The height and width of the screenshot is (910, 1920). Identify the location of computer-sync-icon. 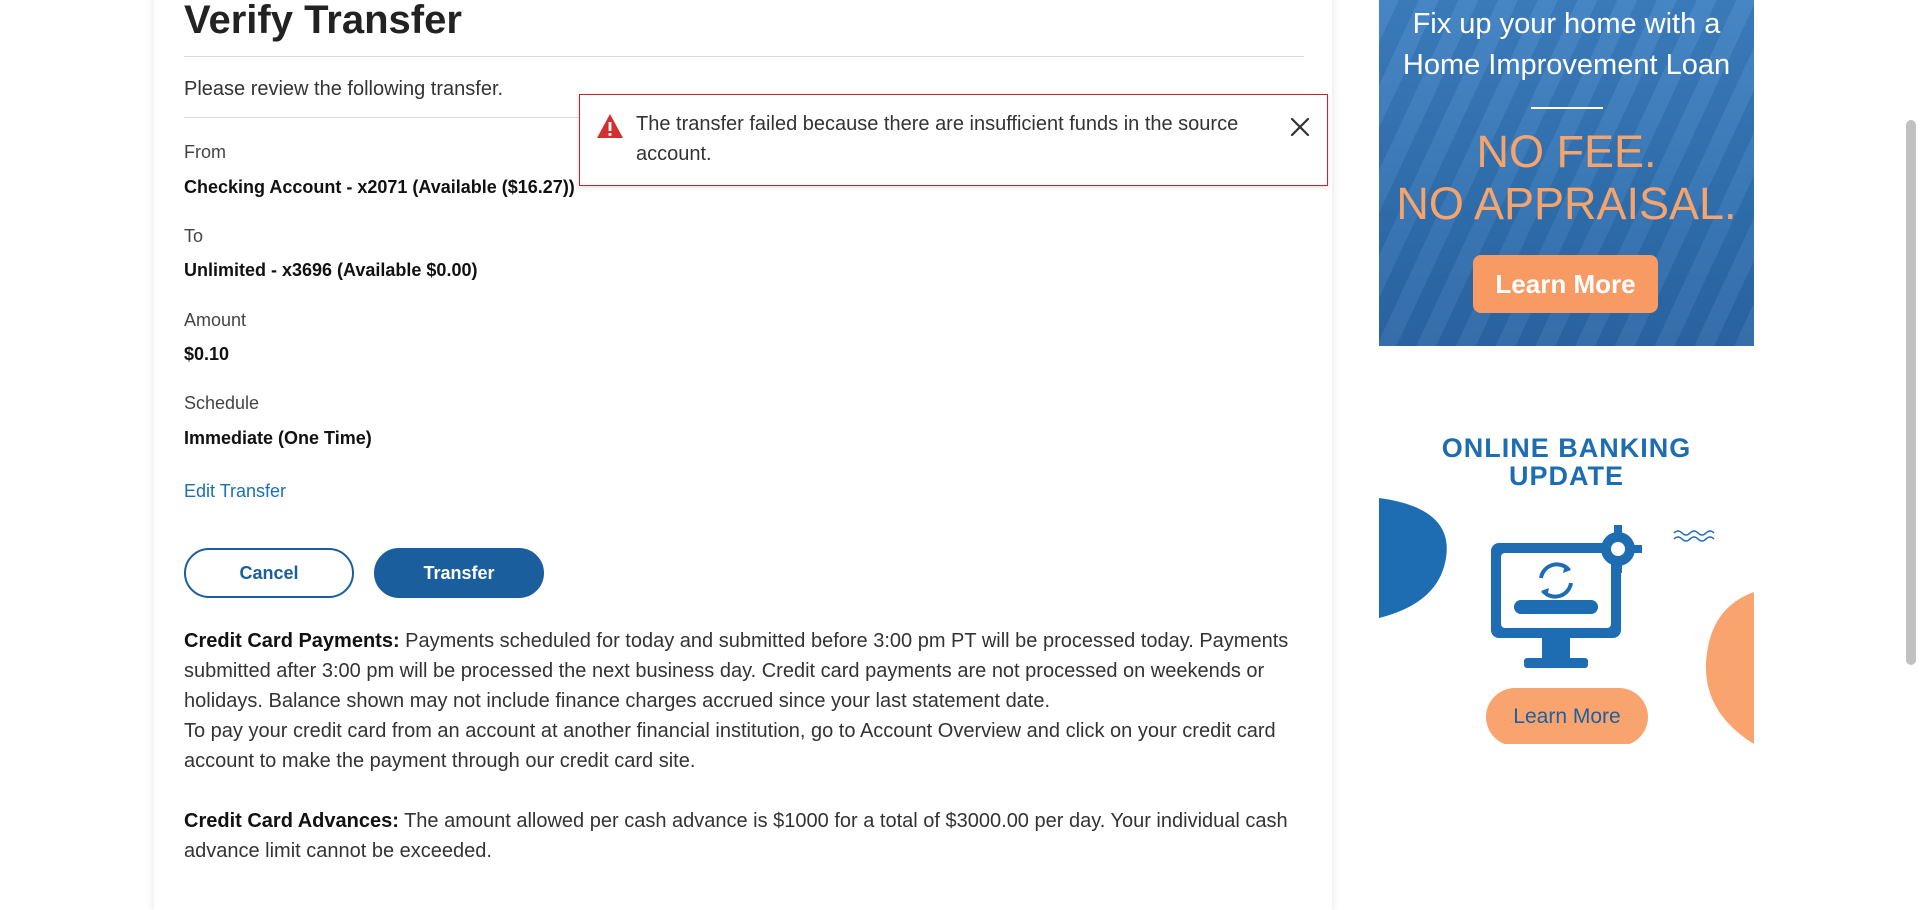
(1566, 596).